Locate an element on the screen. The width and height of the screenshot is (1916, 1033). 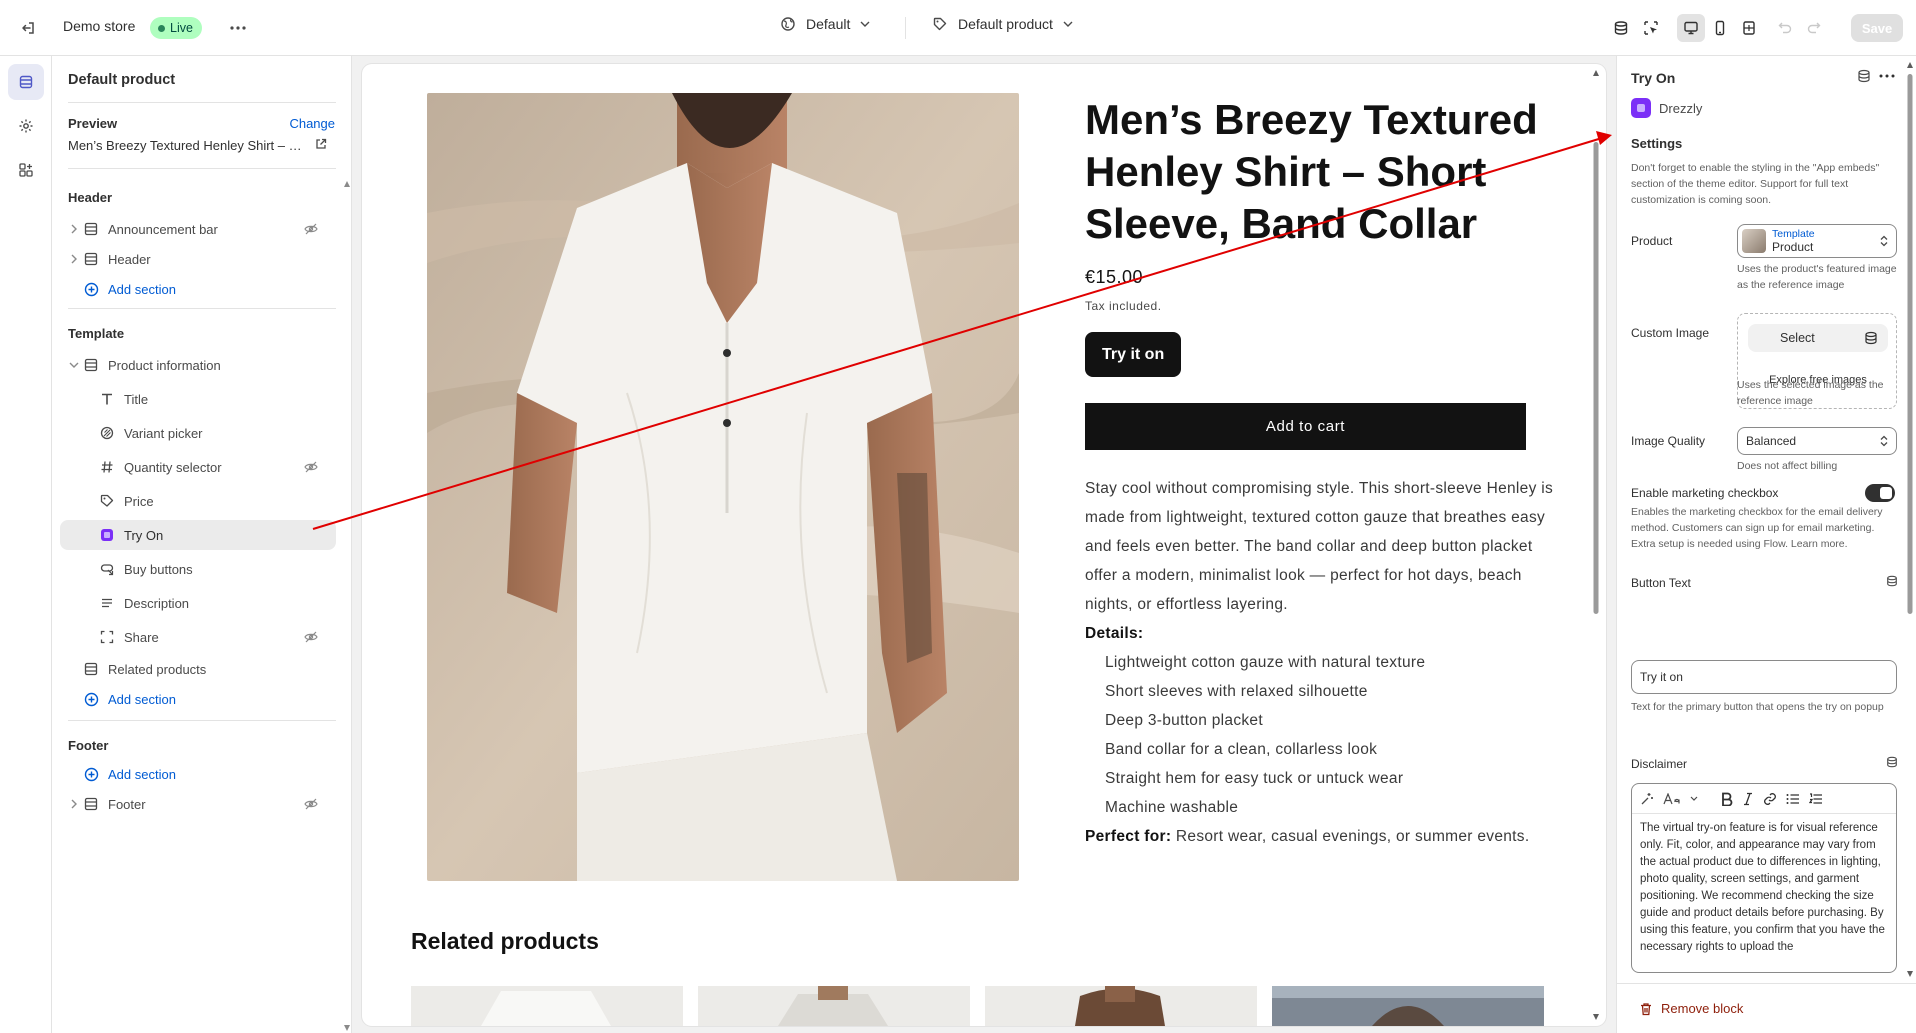
settings-scrollbar is located at coordinates (1910, 519).